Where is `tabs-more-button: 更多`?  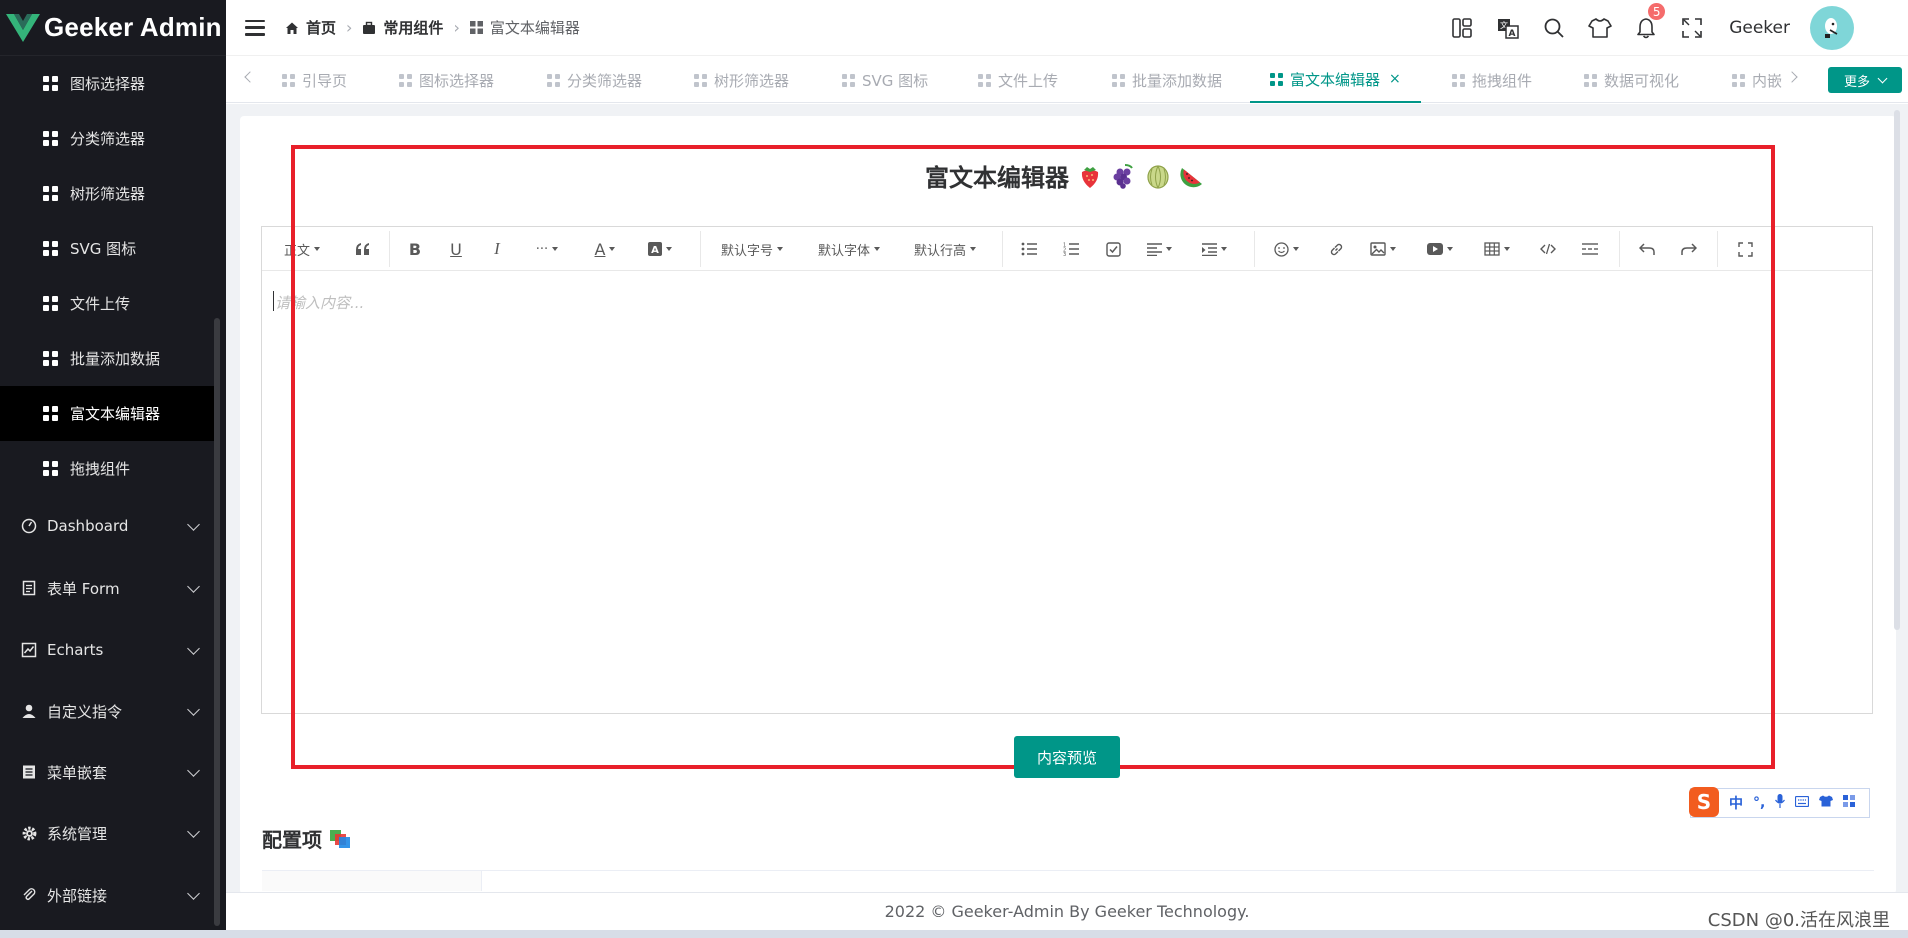 tabs-more-button: 更多 is located at coordinates (1865, 80).